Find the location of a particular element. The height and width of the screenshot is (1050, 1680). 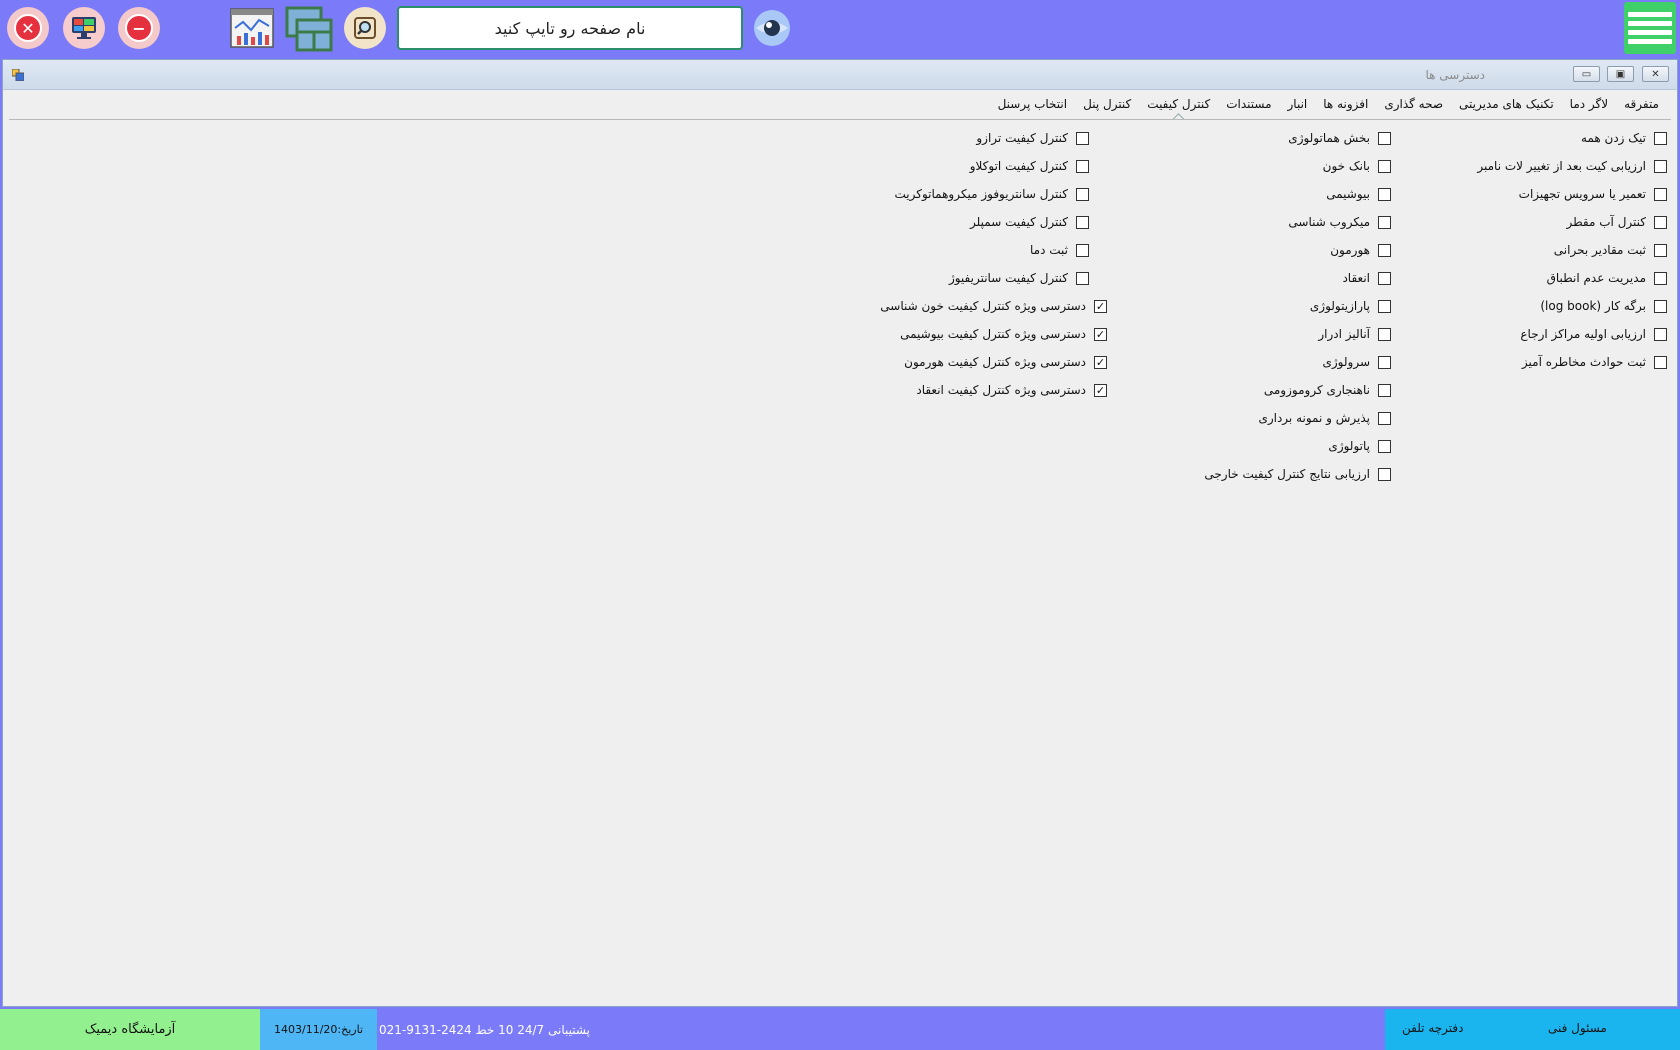

checkbox-item: کنترل کیفیت اتوکلاو is located at coordinates (992, 166).